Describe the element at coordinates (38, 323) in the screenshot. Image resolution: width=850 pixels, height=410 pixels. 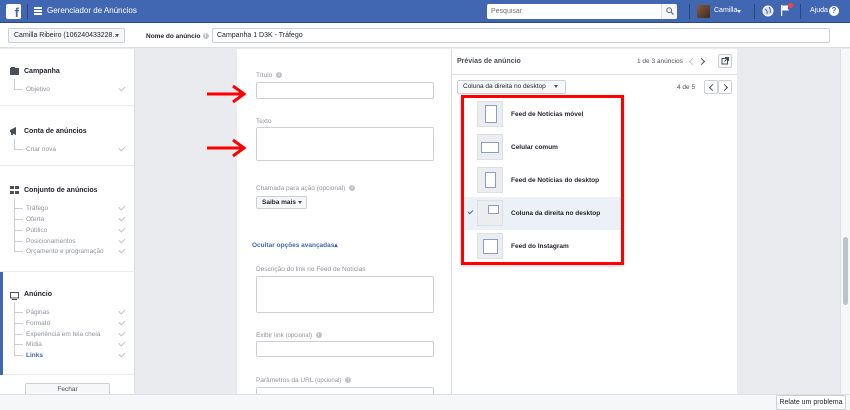
I see `sidebar-step-format: Formato` at that location.